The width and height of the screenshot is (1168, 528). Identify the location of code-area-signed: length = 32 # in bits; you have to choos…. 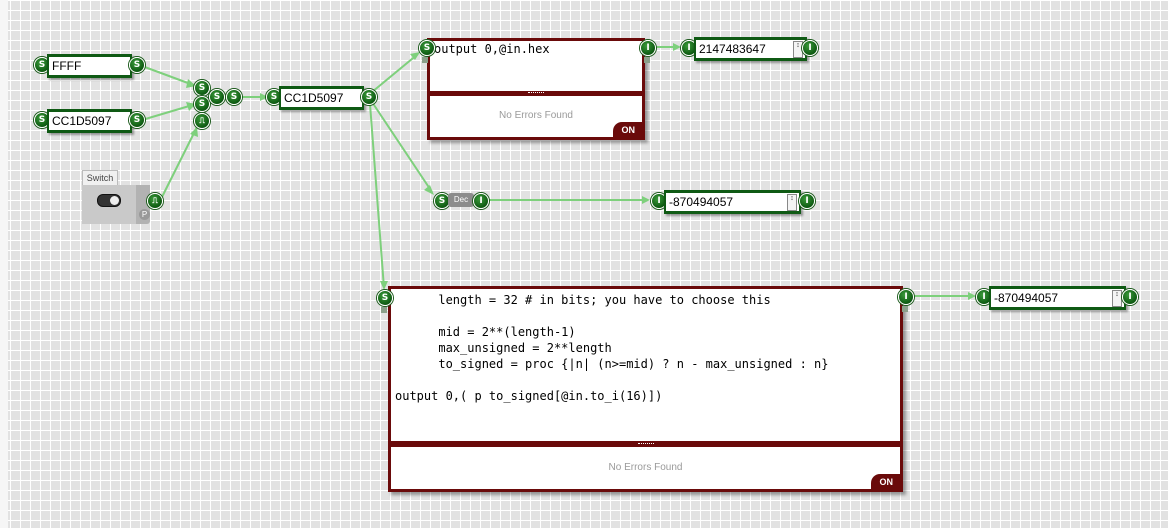
(645, 365).